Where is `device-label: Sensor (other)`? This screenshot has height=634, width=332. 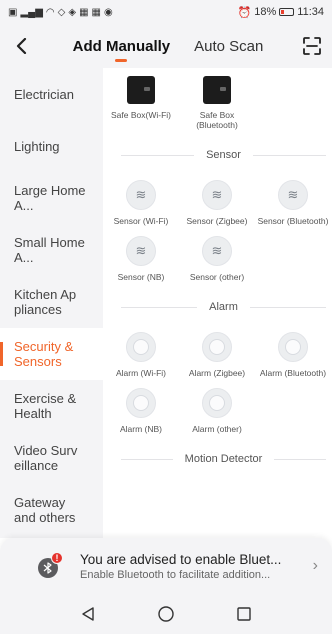 device-label: Sensor (other) is located at coordinates (217, 277).